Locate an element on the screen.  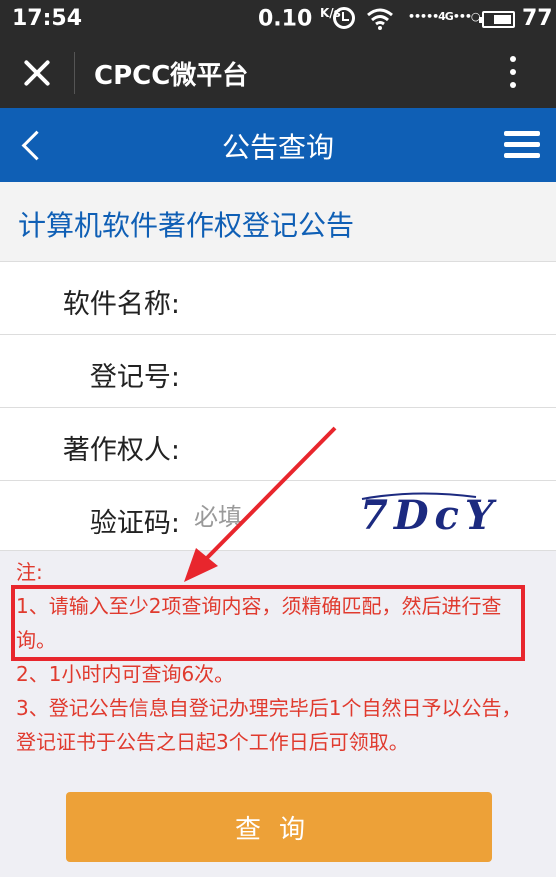
battery-icon is located at coordinates (497, 19).